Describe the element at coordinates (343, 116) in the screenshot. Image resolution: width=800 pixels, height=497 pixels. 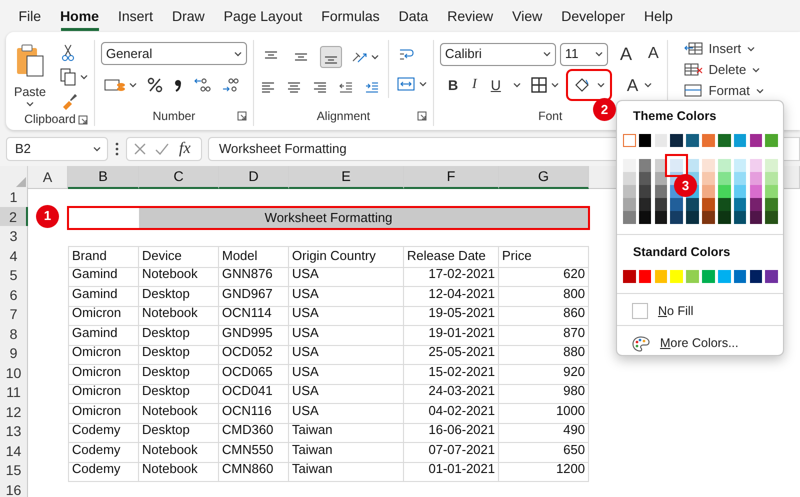
I see `group-label: Alignment` at that location.